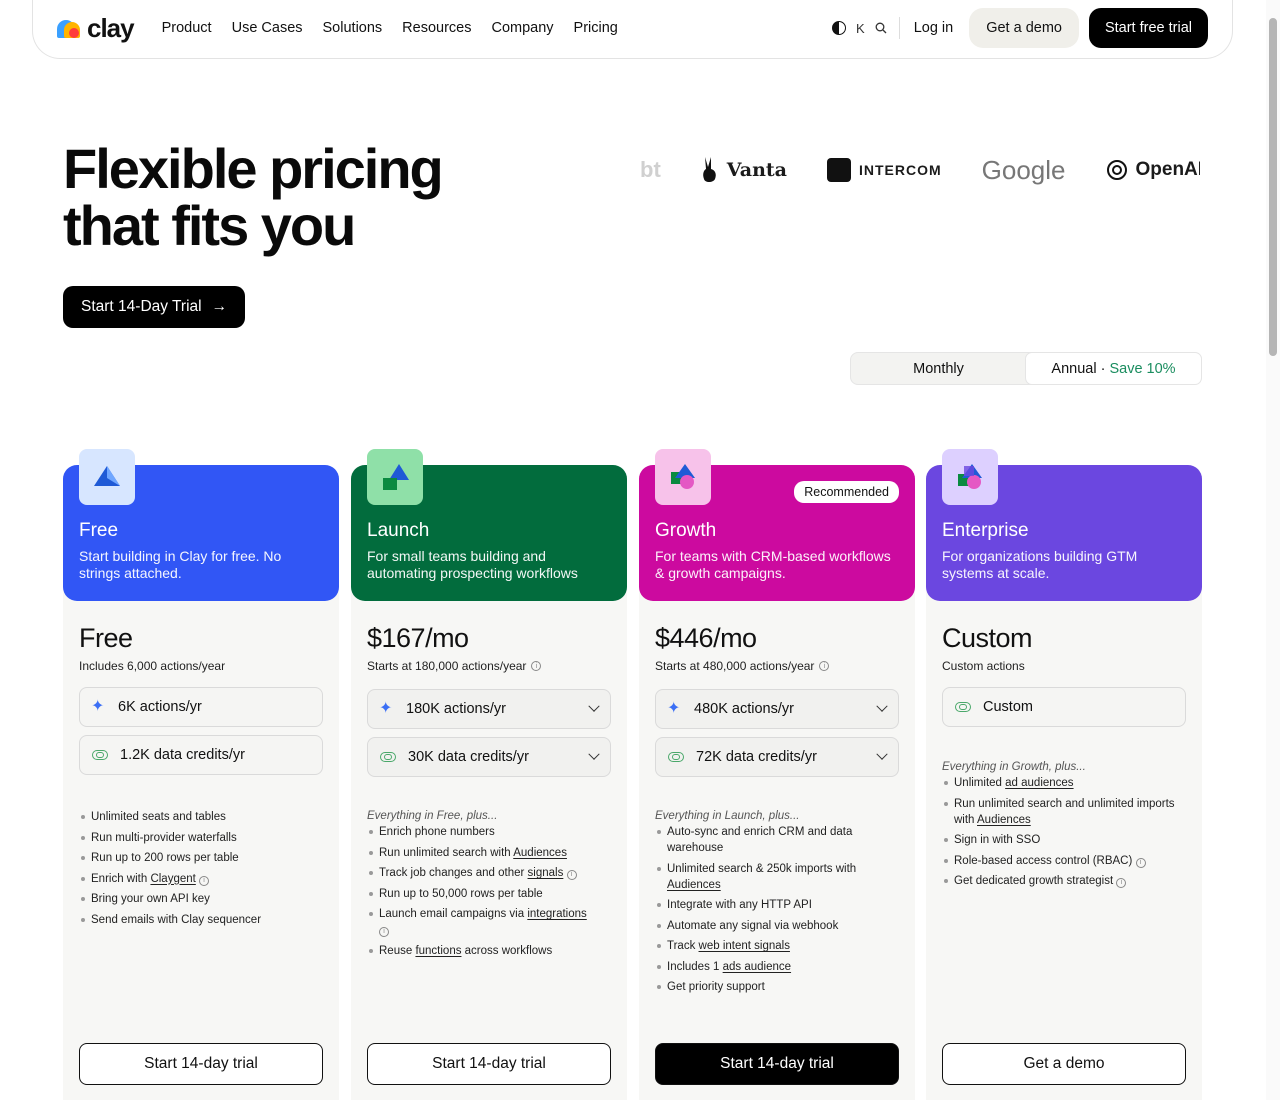 This screenshot has height=1100, width=1280. What do you see at coordinates (1064, 881) in the screenshot?
I see `feature-item: Get dedicated growth strategist i` at bounding box center [1064, 881].